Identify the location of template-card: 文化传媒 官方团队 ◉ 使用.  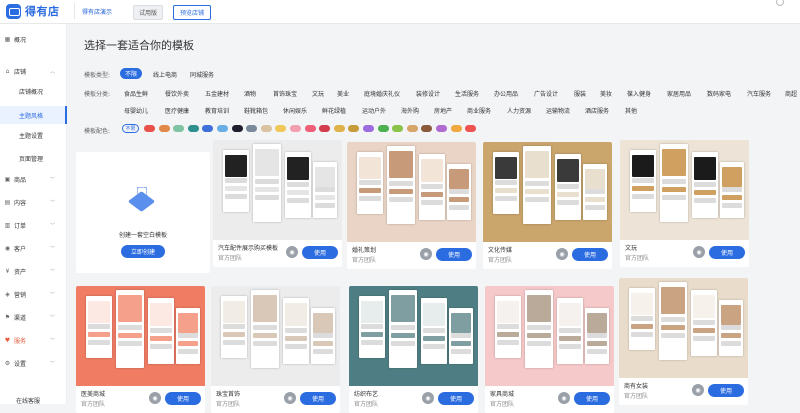
(547, 205).